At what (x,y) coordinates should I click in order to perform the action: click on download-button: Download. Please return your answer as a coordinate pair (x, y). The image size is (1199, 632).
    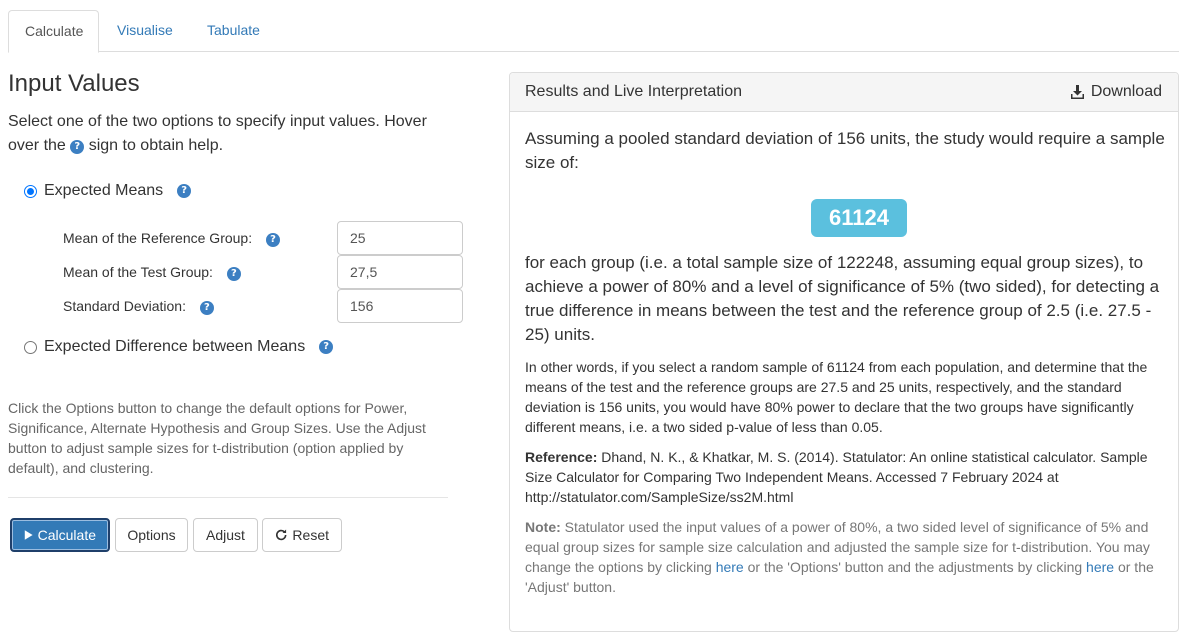
    Looking at the image, I should click on (1116, 92).